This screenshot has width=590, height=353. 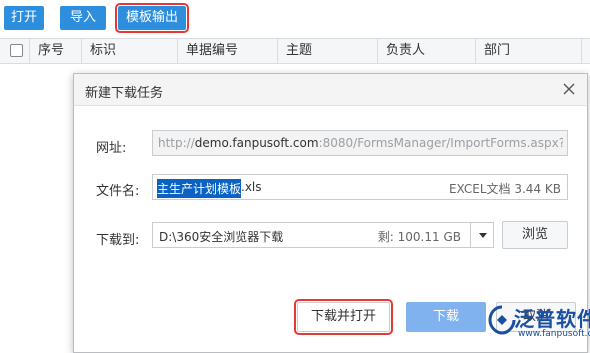 What do you see at coordinates (552, 319) in the screenshot?
I see `brand-name: 泛普软件` at bounding box center [552, 319].